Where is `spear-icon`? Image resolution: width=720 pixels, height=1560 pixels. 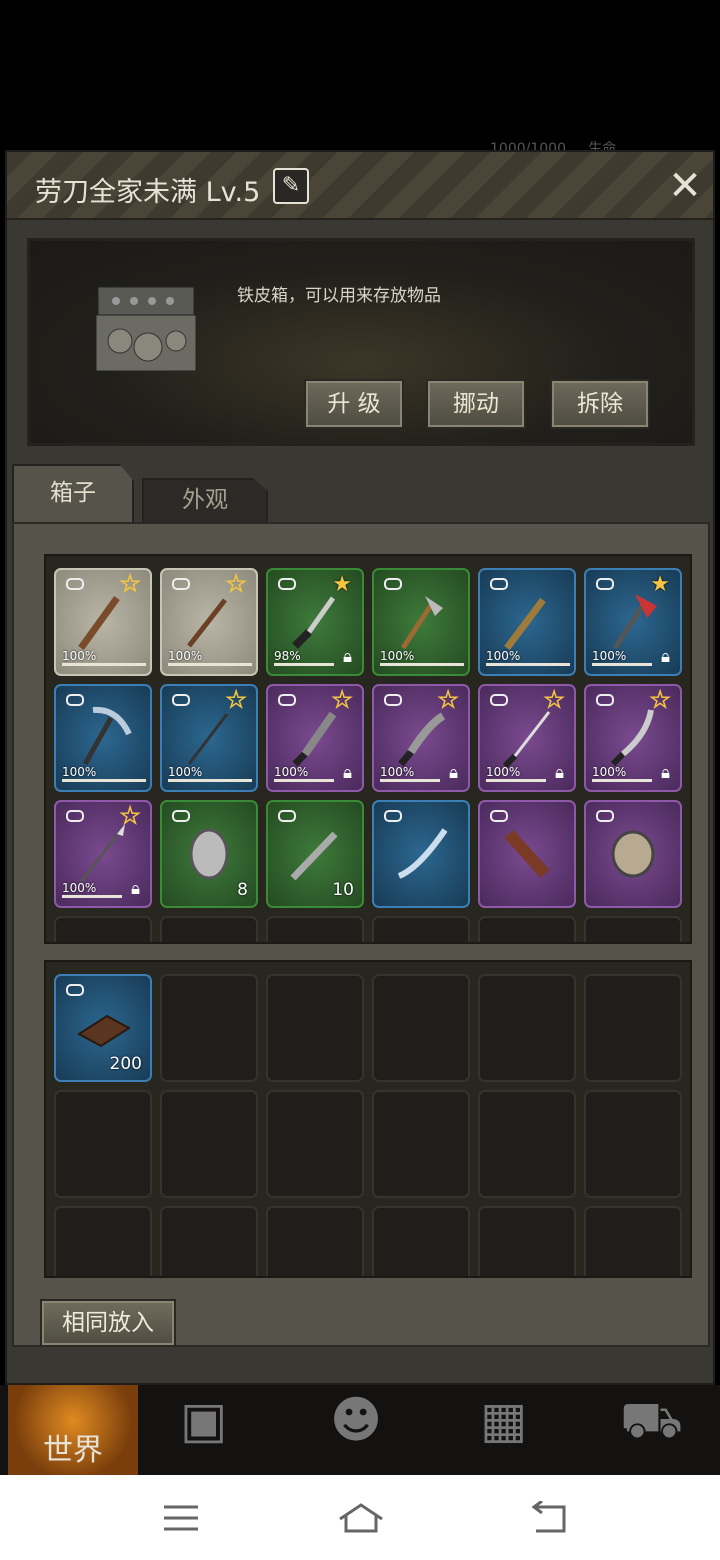 spear-icon is located at coordinates (103, 854).